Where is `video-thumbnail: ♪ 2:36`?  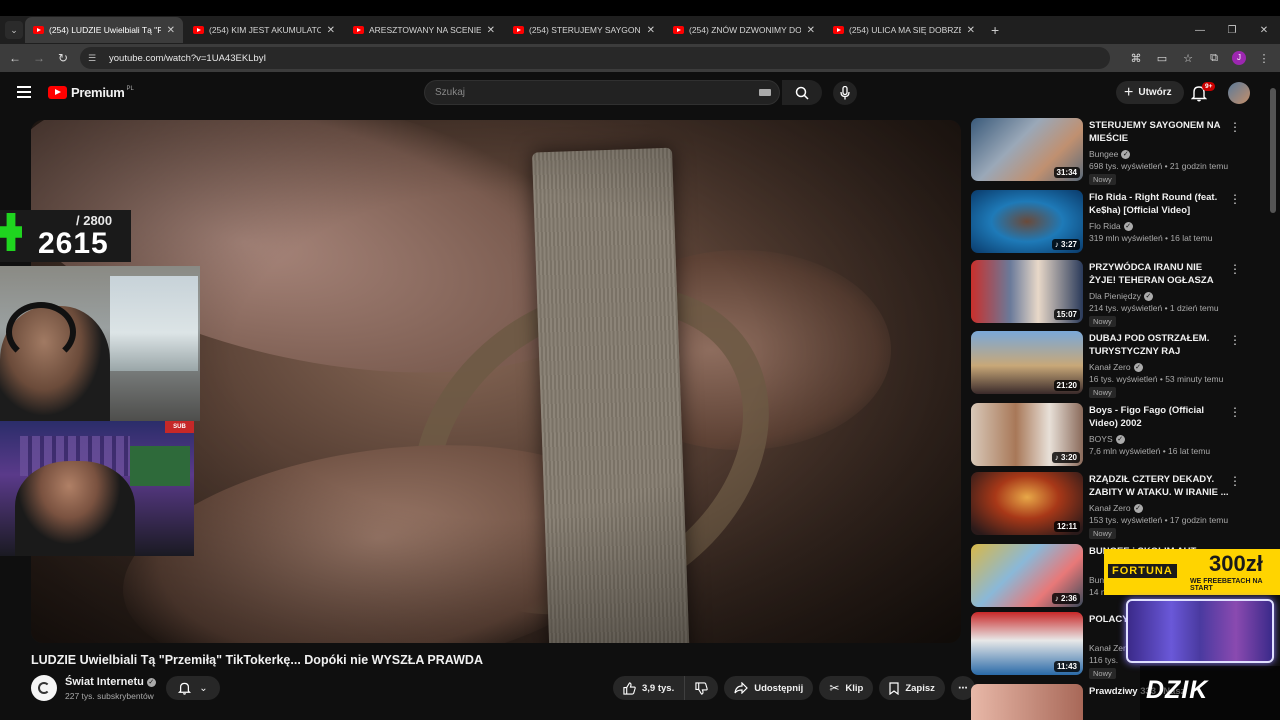 video-thumbnail: ♪ 2:36 is located at coordinates (1027, 575).